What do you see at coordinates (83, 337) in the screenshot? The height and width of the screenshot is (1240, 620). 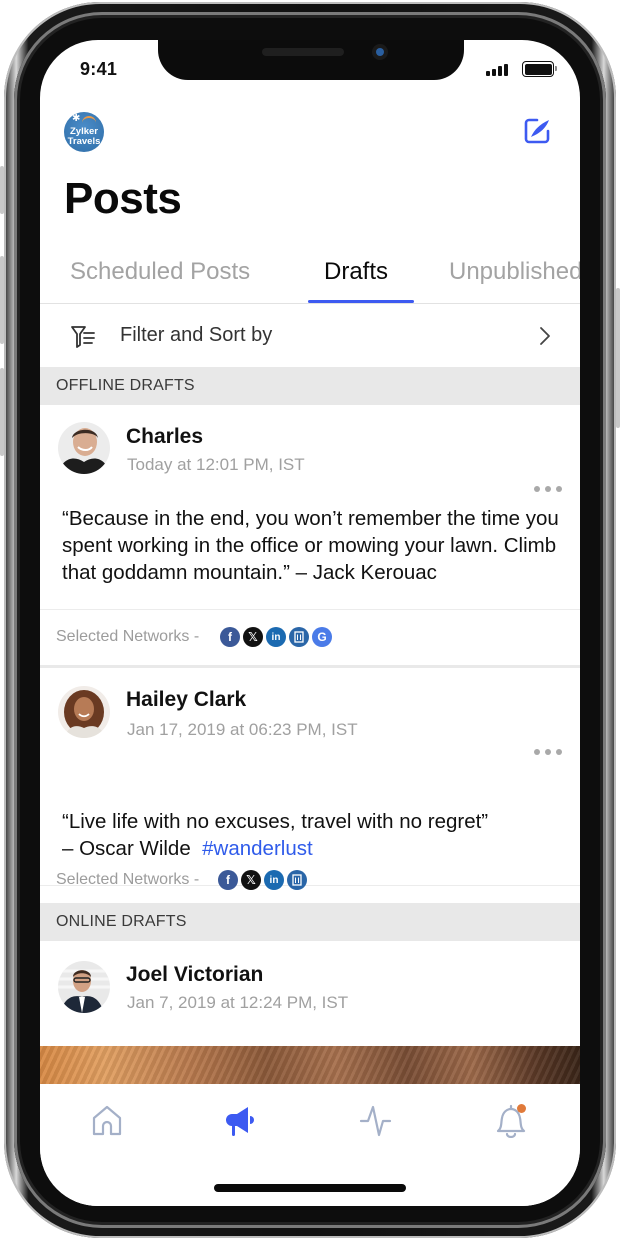 I see `filter-icon` at bounding box center [83, 337].